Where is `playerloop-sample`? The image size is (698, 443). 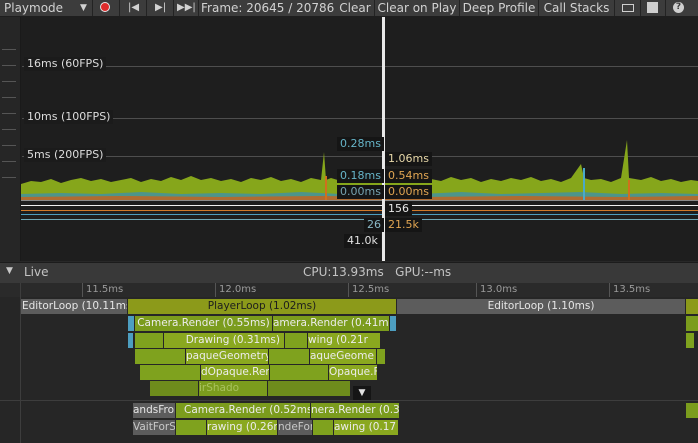
playerloop-sample is located at coordinates (692, 306).